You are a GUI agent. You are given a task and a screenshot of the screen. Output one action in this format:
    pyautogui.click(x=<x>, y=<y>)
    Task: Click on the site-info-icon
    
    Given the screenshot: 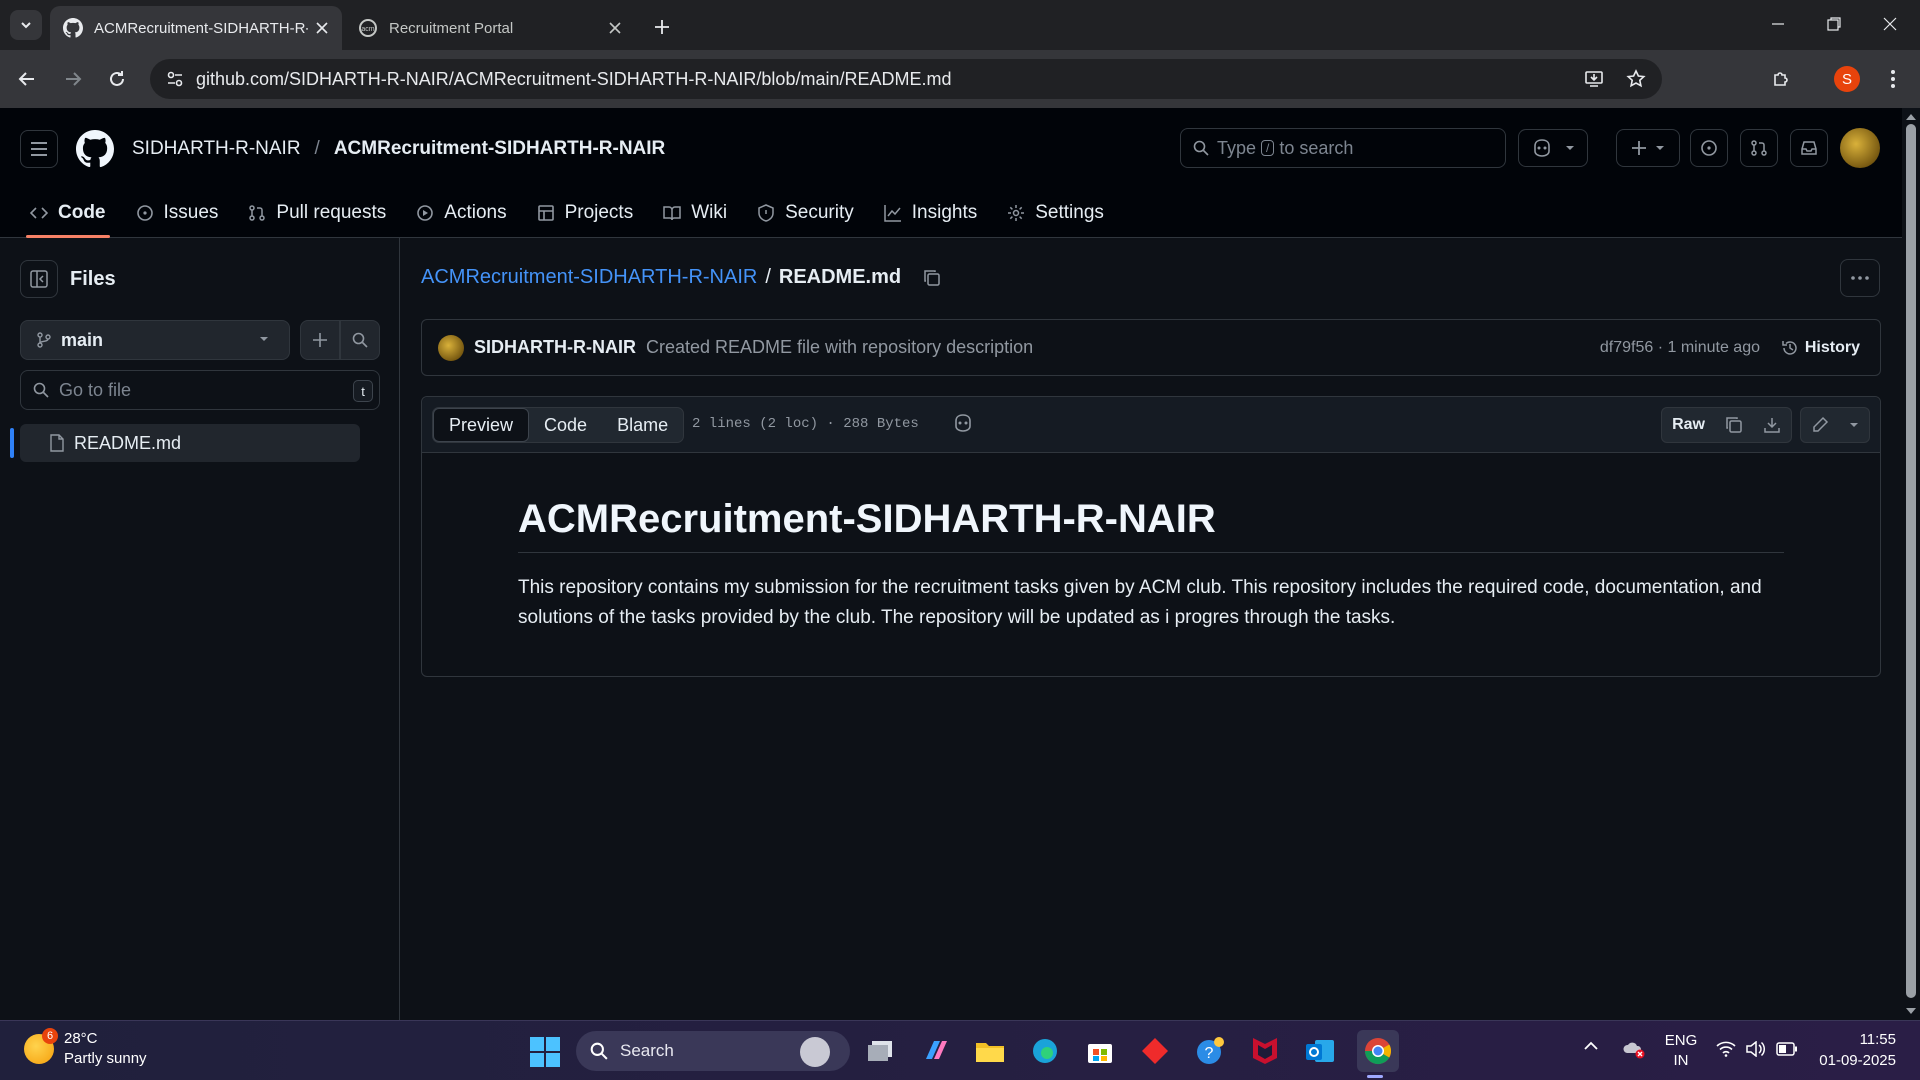 What is the action you would take?
    pyautogui.click(x=175, y=79)
    